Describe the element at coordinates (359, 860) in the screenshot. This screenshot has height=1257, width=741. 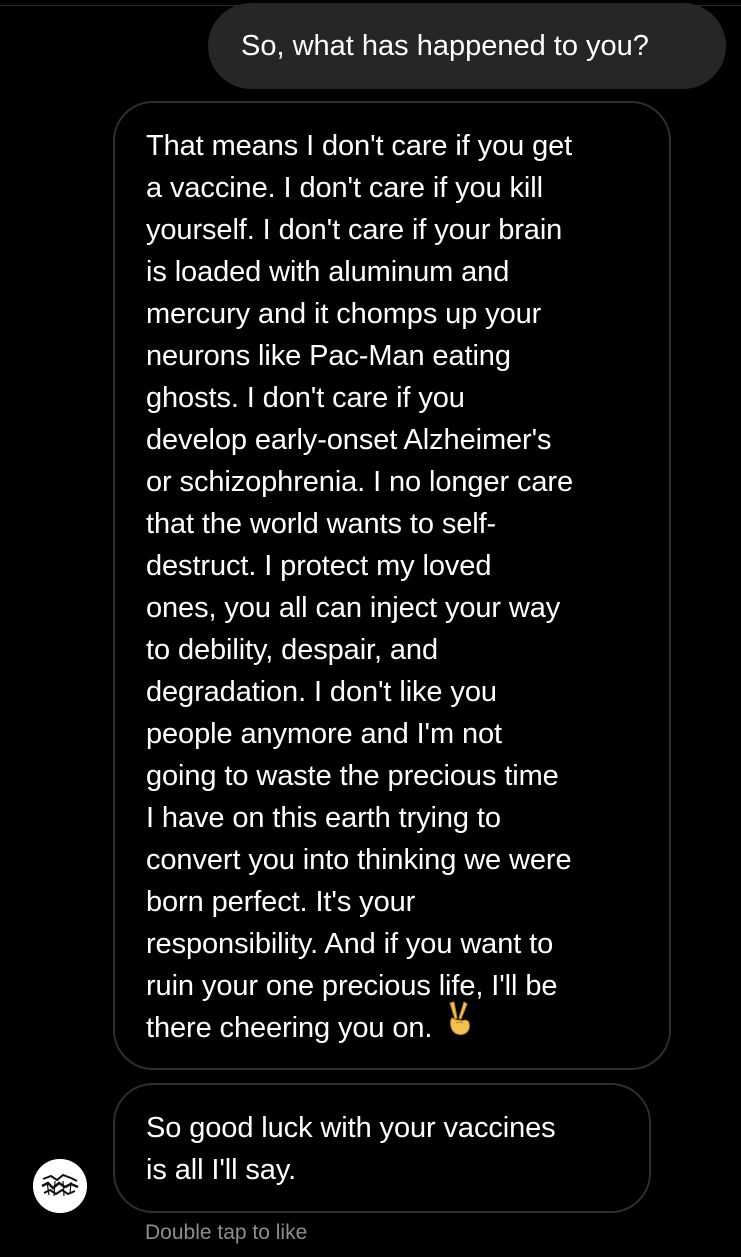
I see `message-line: convert you into thinking we were` at that location.